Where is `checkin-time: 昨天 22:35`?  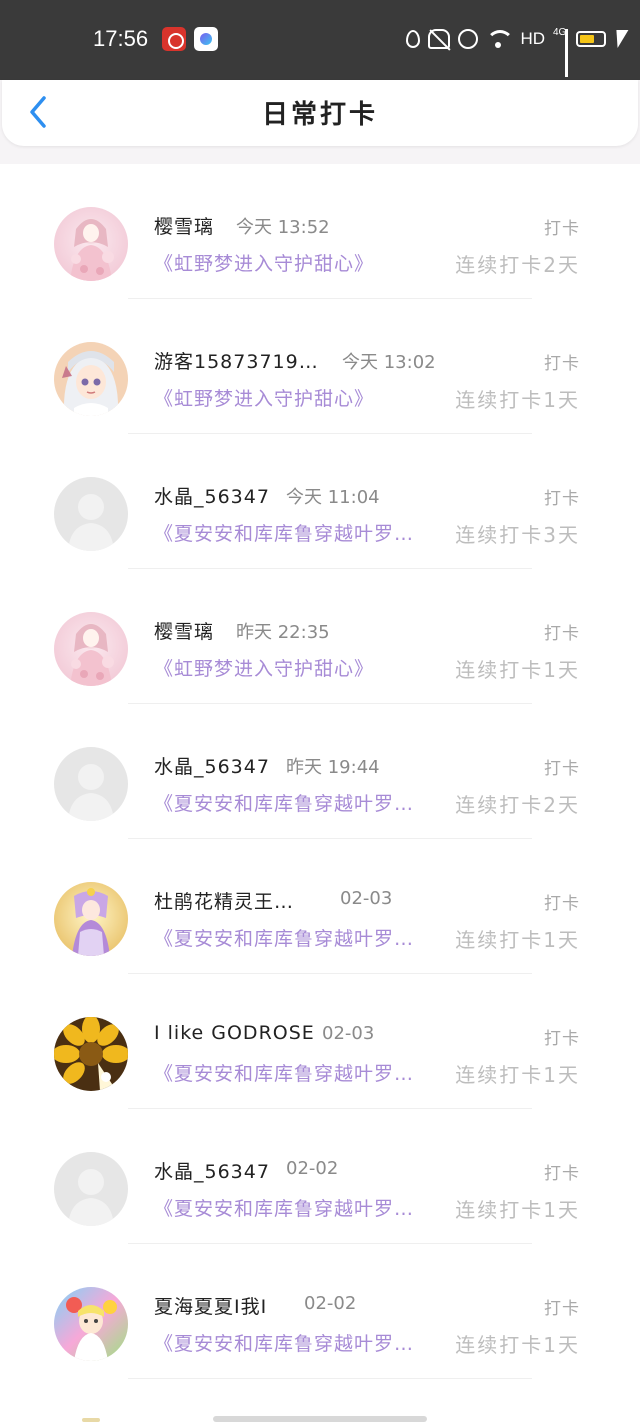 checkin-time: 昨天 22:35 is located at coordinates (283, 632).